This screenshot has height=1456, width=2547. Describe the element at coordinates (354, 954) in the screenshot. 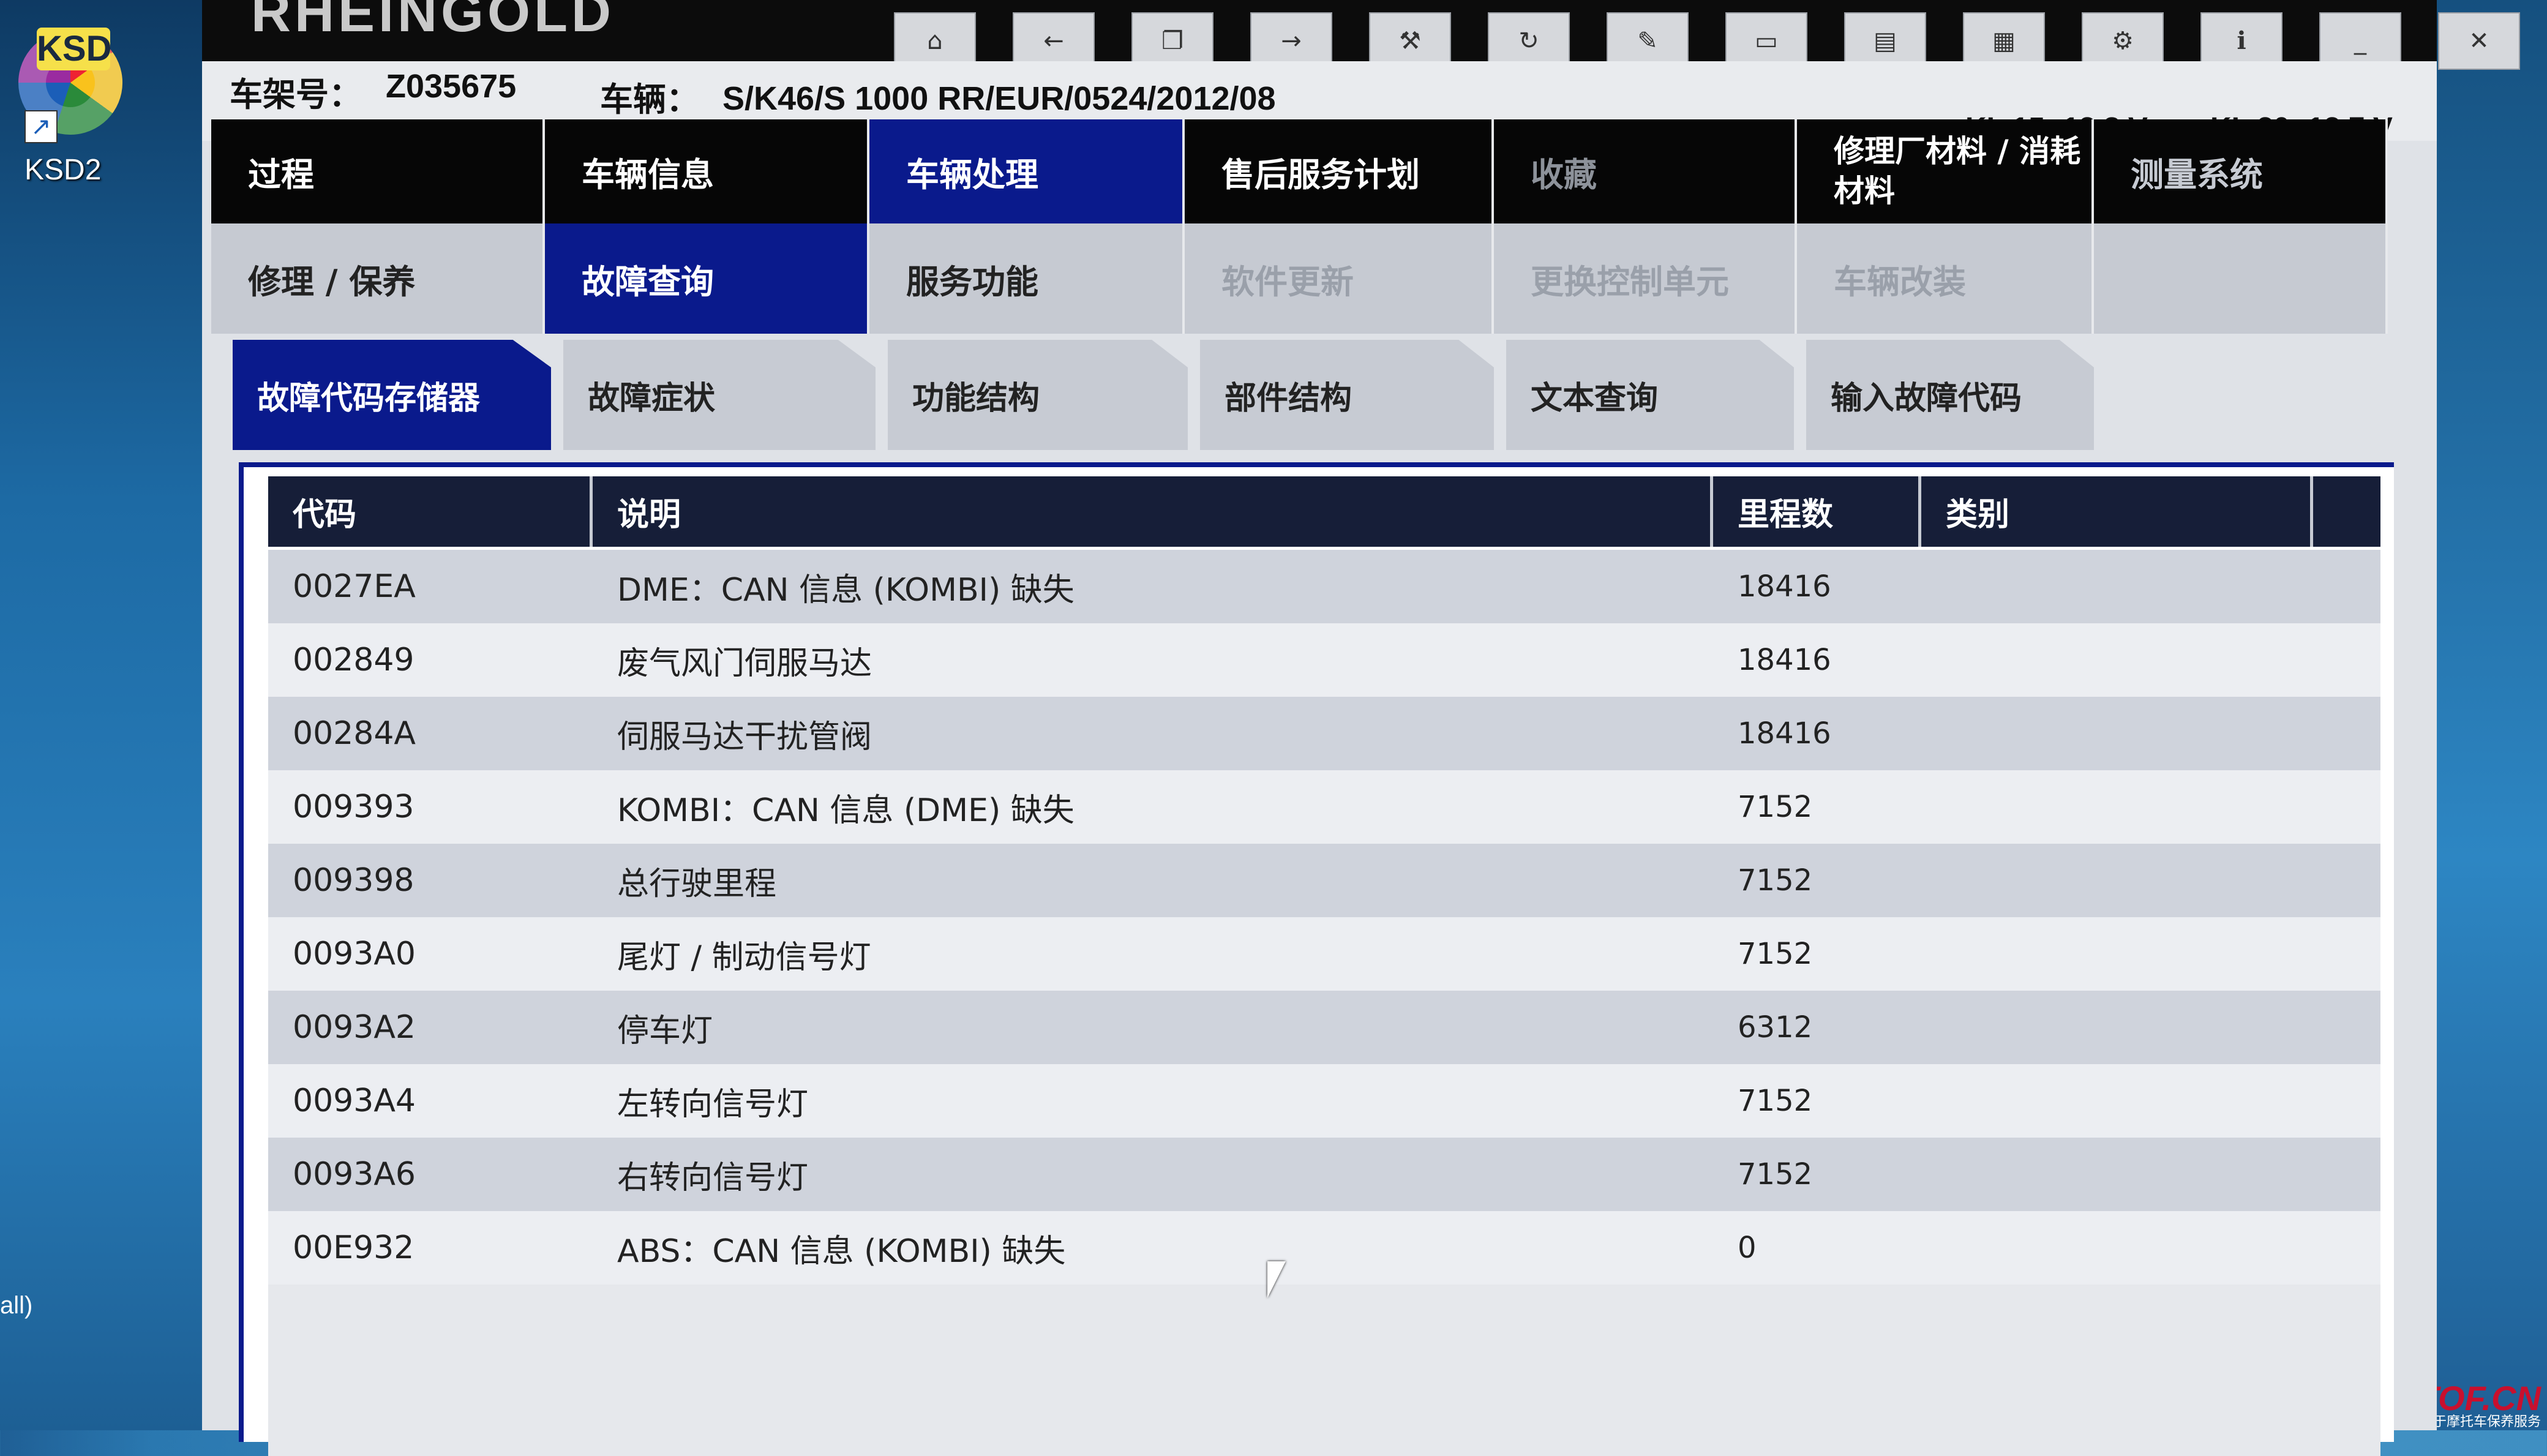

I see `fault-code: 0093A0` at that location.